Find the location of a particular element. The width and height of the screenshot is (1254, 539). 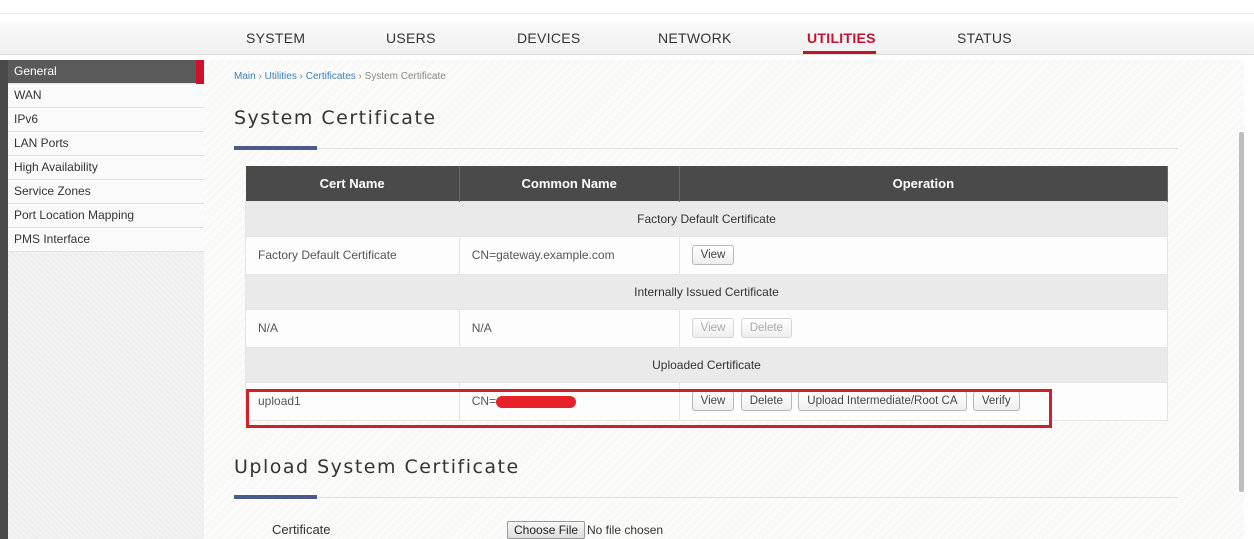

choose-file-button: Choose File is located at coordinates (546, 530).